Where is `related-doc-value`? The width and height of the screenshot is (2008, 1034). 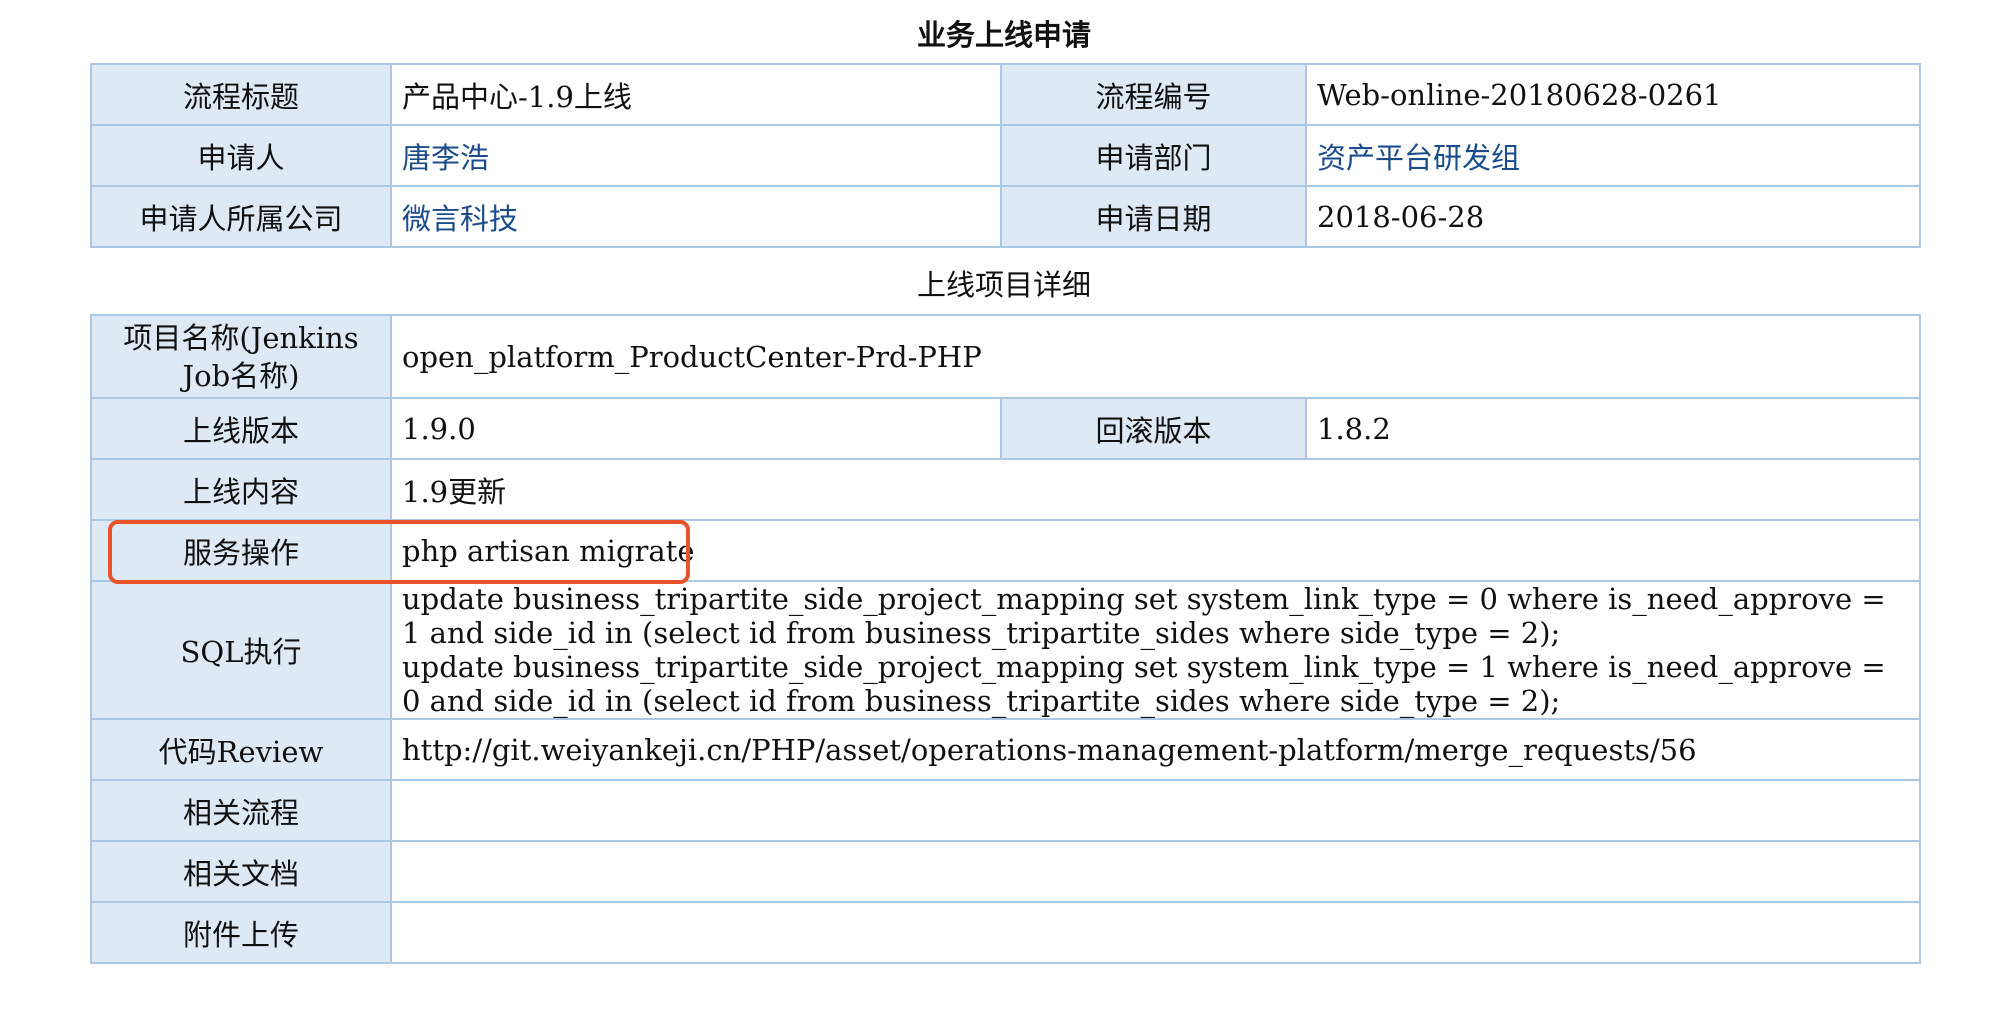 related-doc-value is located at coordinates (1155, 871).